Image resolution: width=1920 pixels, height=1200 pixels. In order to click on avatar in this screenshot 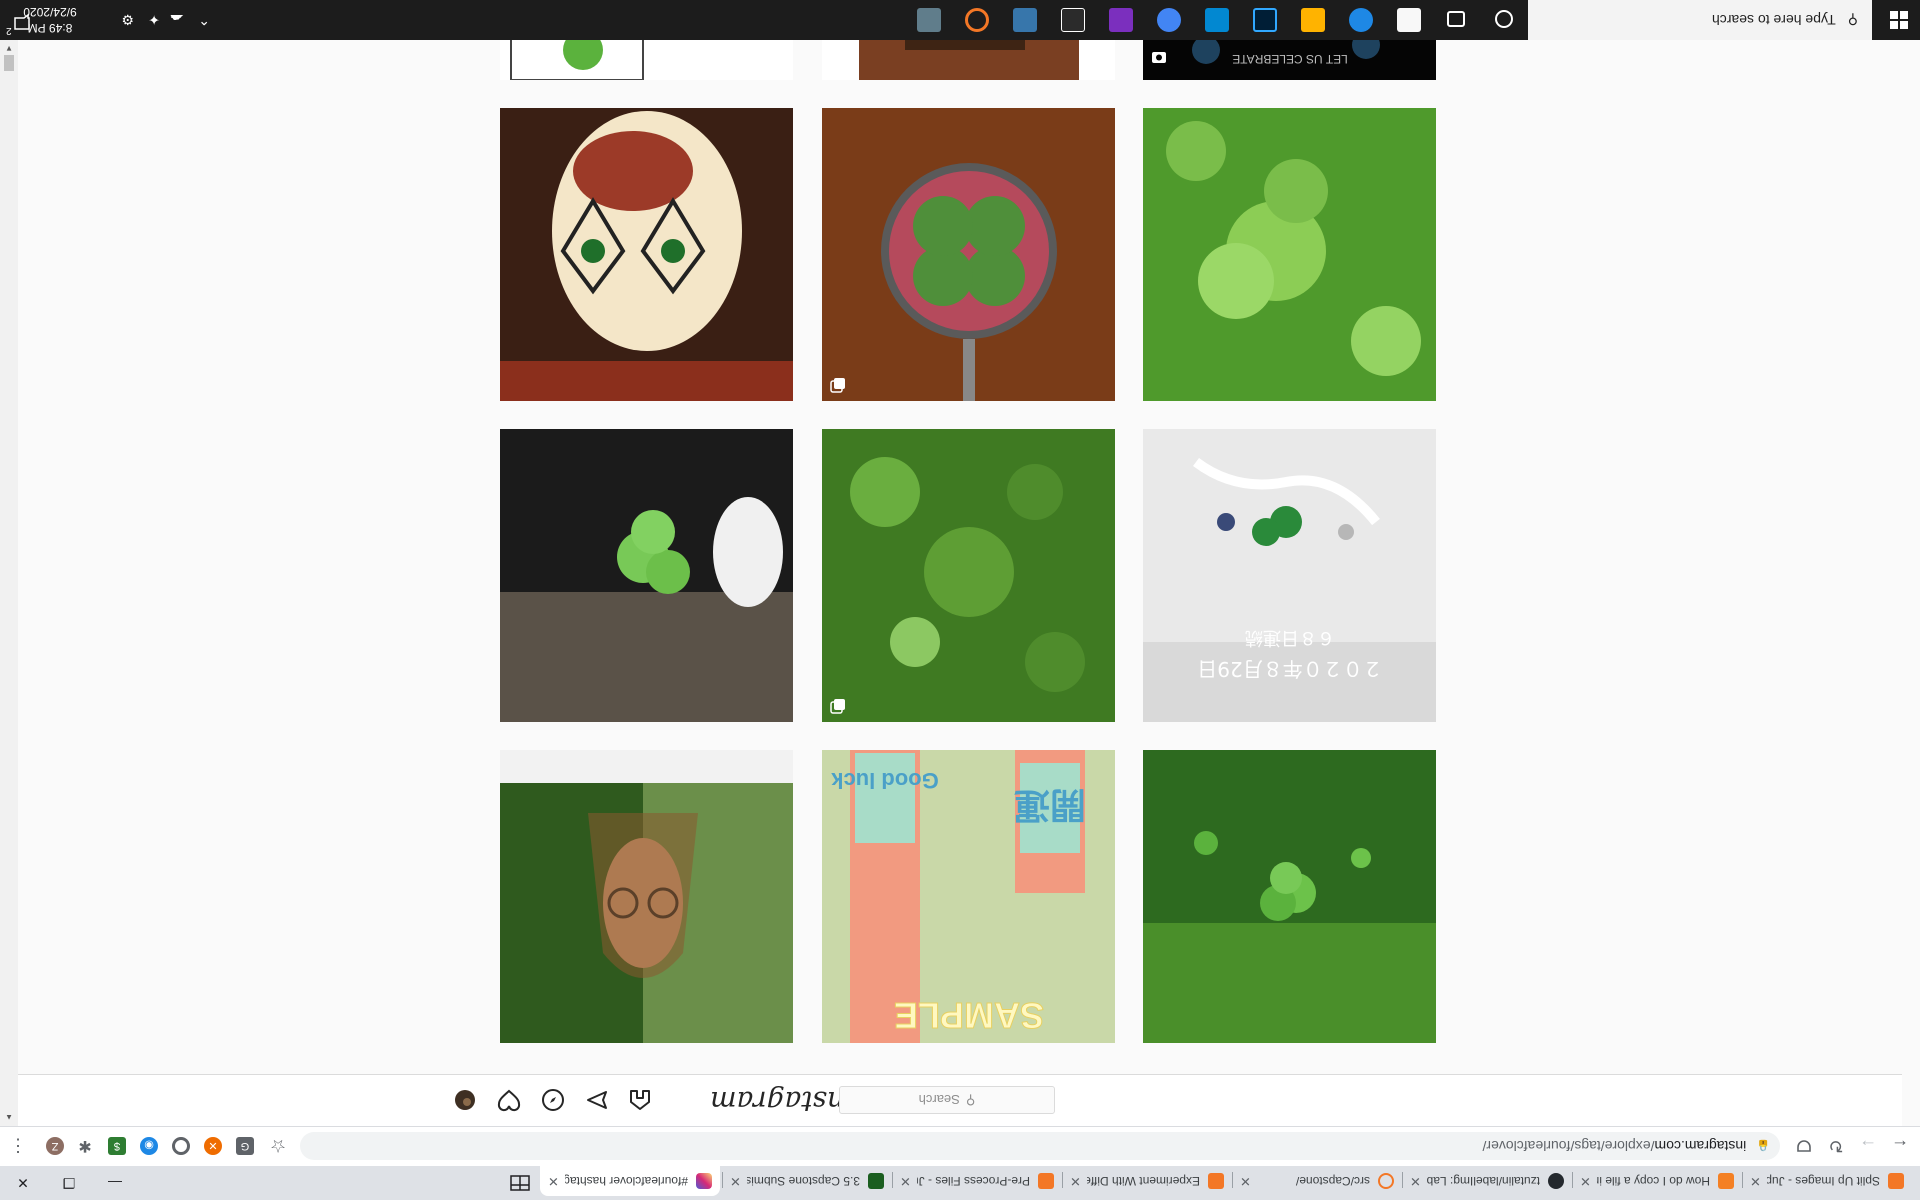, I will do `click(465, 1100)`.